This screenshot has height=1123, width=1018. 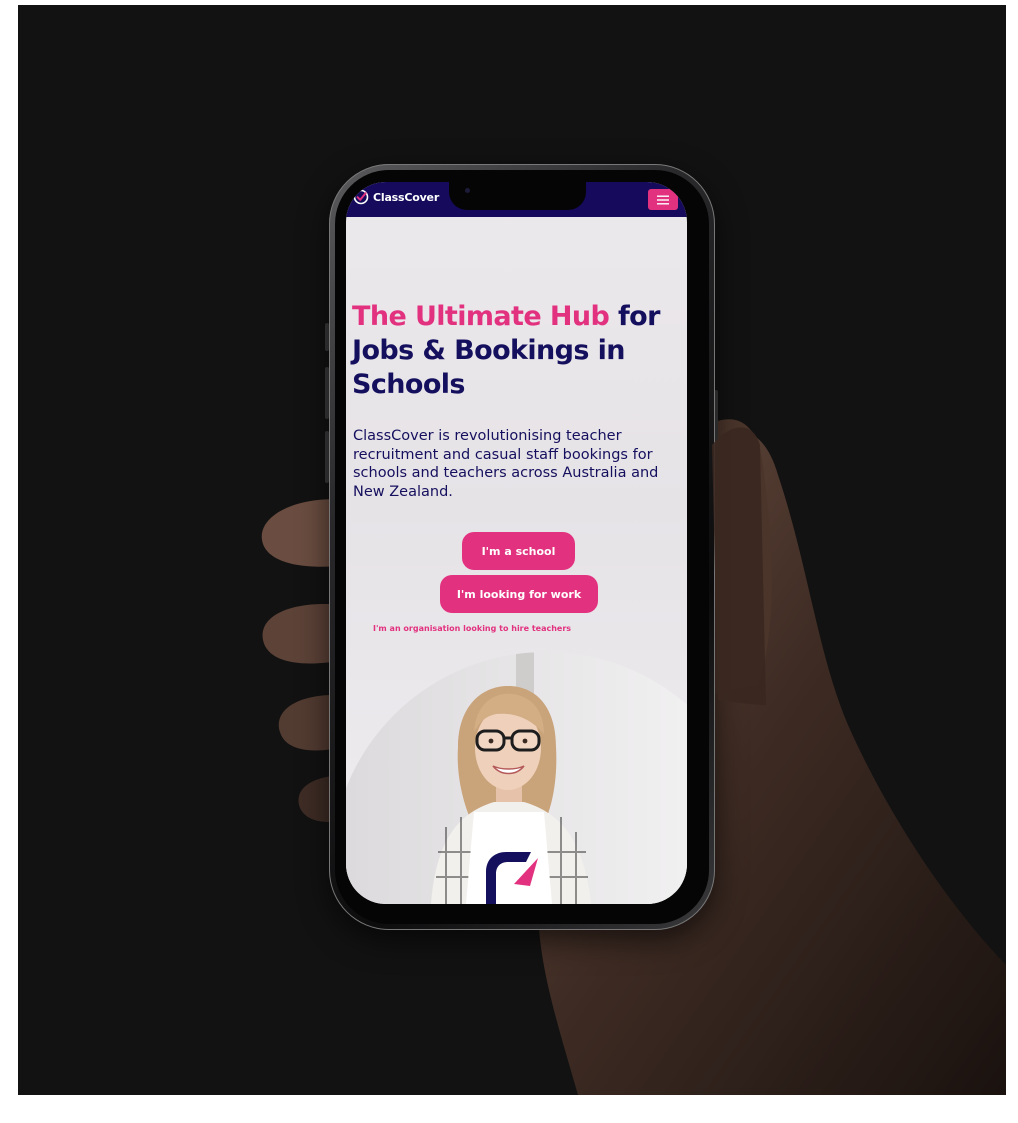 I want to click on brand-name: ClassCover, so click(x=406, y=197).